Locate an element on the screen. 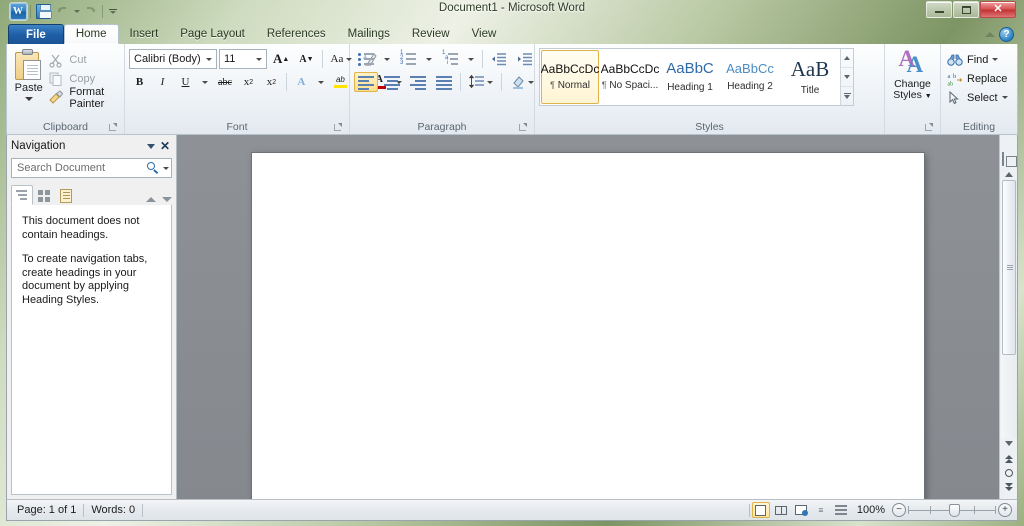 The image size is (1024, 526). find-dropdown-icon is located at coordinates (995, 59).